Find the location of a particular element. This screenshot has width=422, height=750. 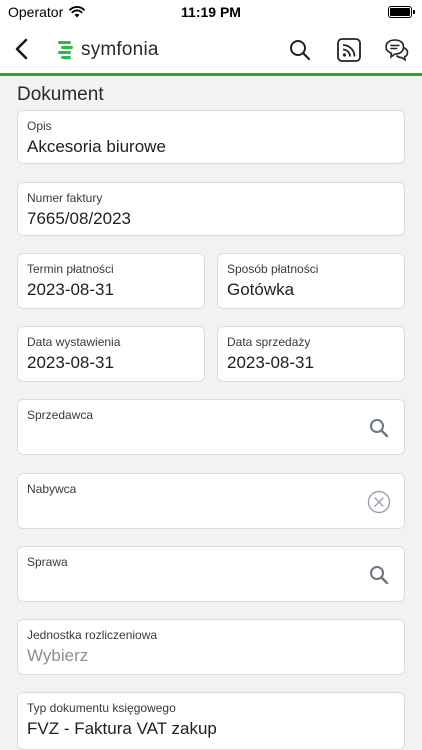

field-value: Akcesoria biurowe is located at coordinates (96, 146).